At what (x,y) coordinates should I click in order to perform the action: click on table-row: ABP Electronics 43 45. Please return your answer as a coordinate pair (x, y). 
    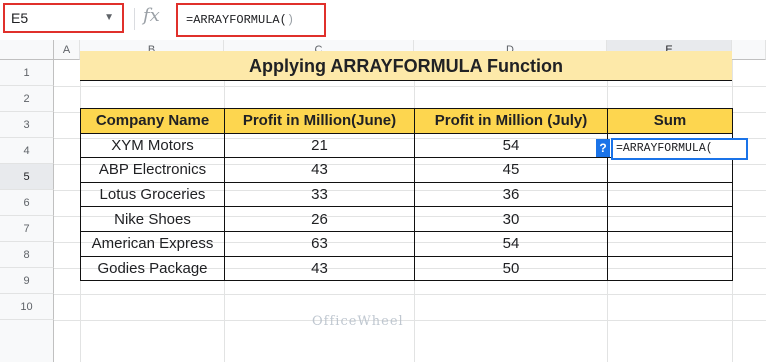
    Looking at the image, I should click on (406, 170).